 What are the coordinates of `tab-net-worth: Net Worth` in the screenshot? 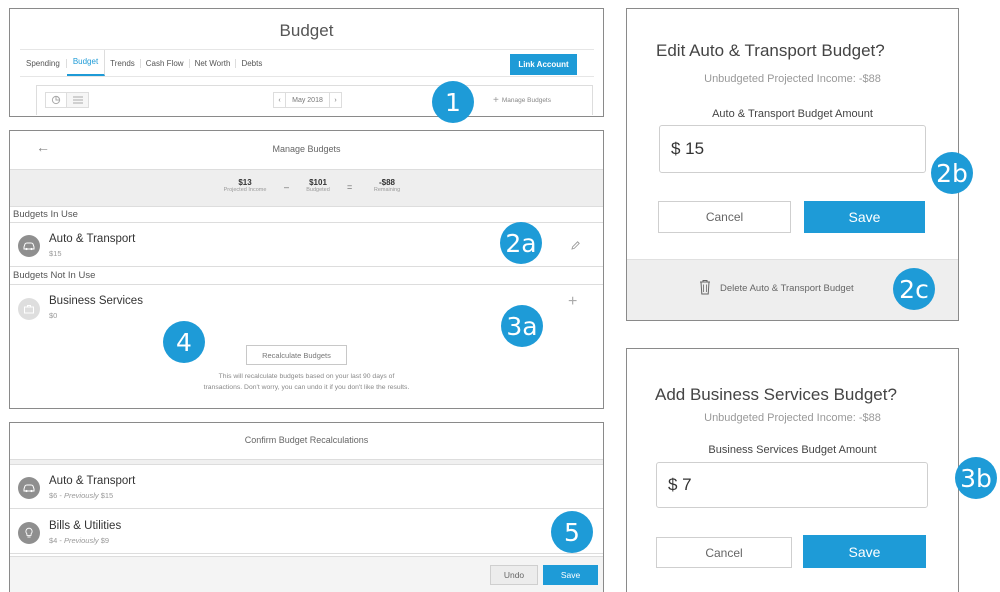 It's located at (213, 63).